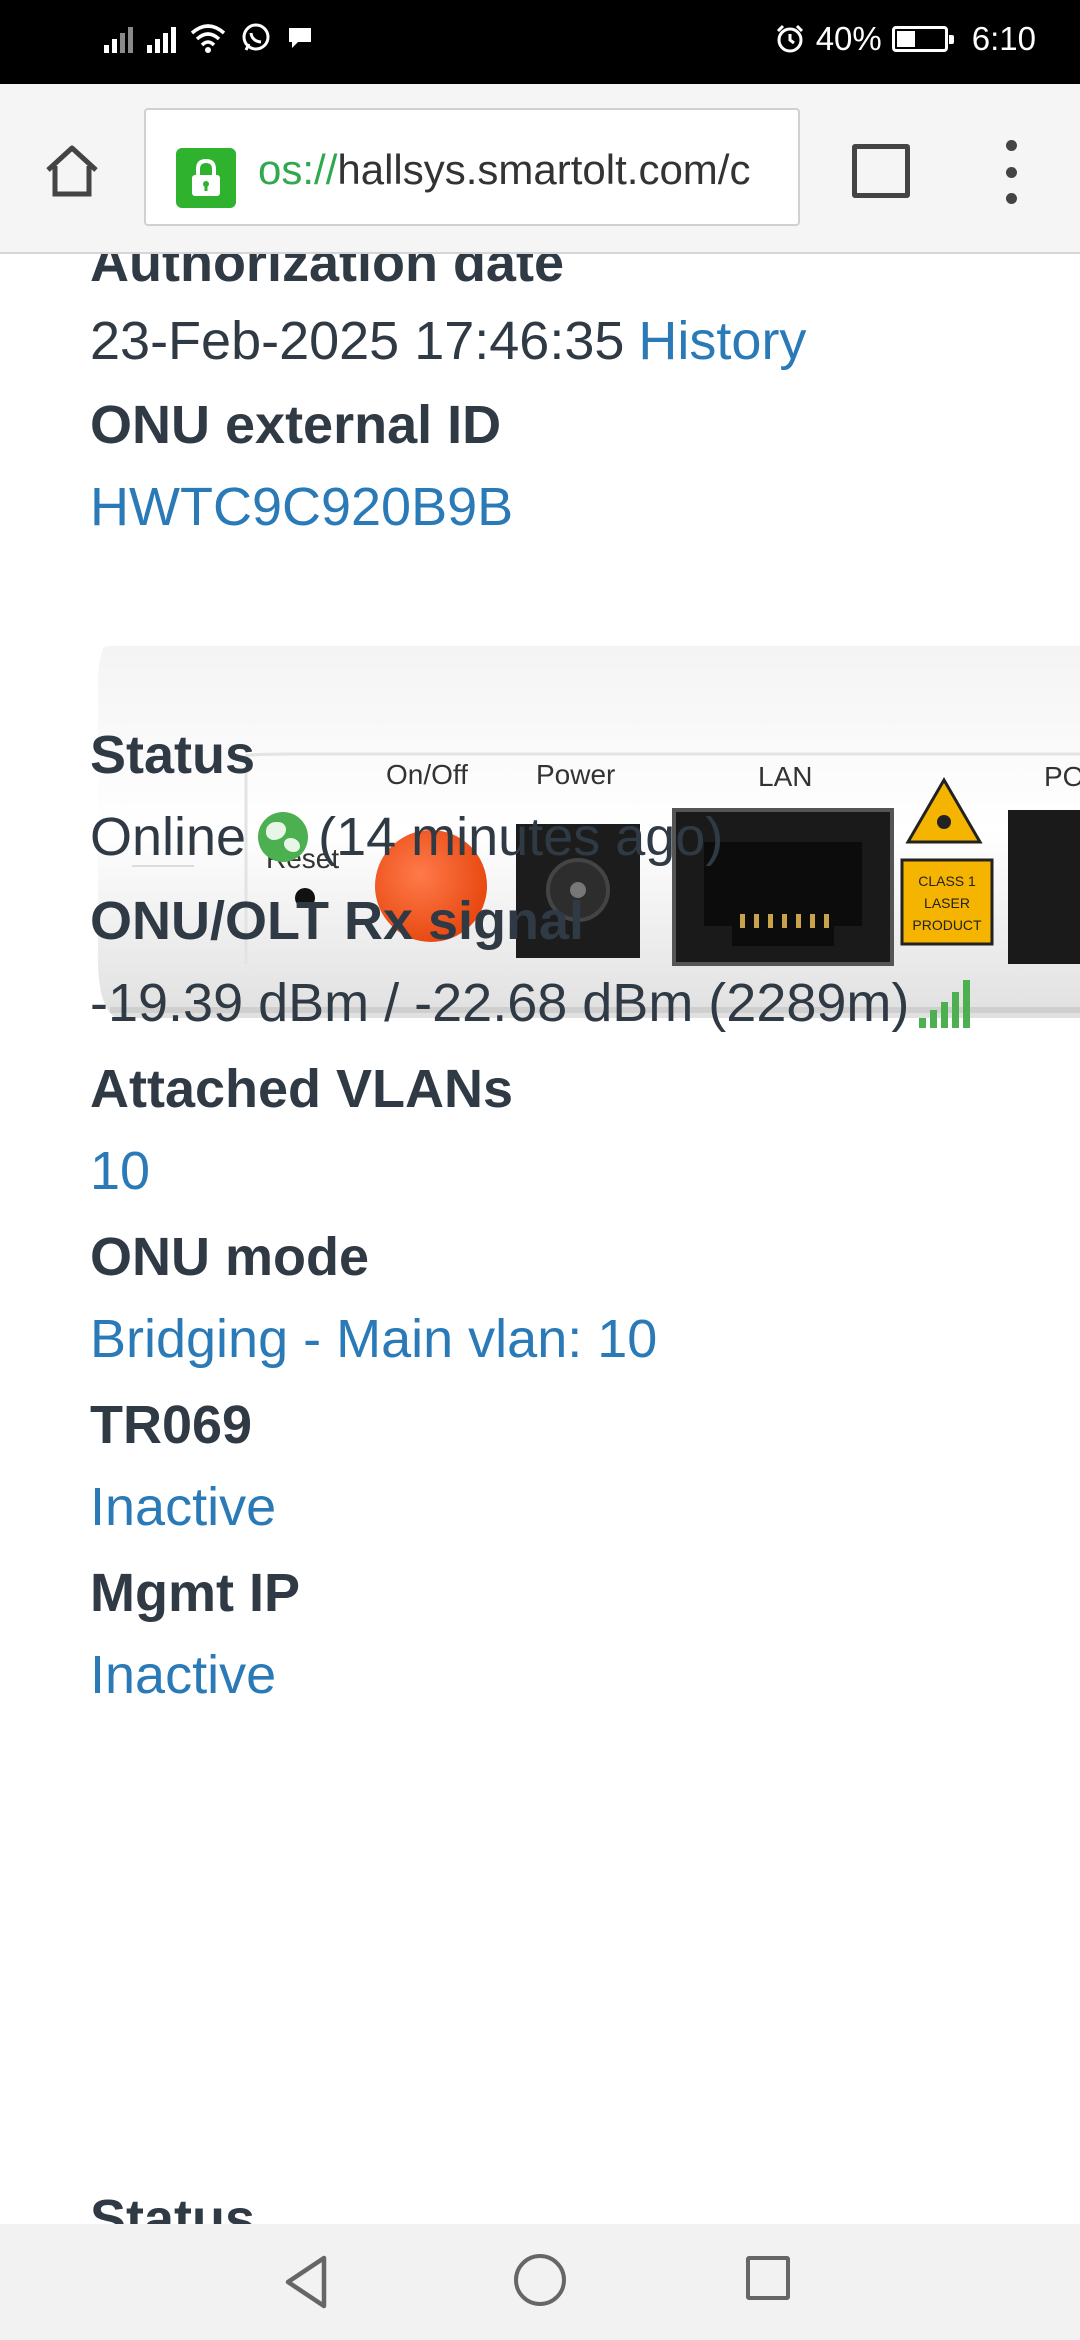  Describe the element at coordinates (1011, 172) in the screenshot. I see `more-vert-icon` at that location.